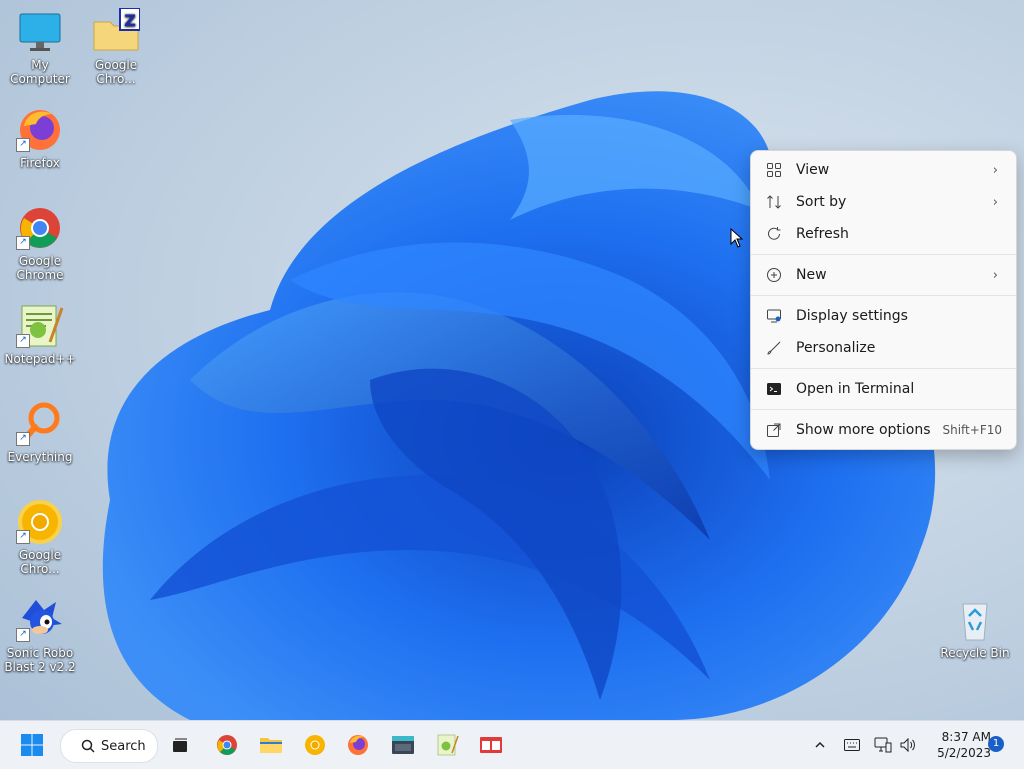 Image resolution: width=1024 pixels, height=769 pixels. What do you see at coordinates (966, 737) in the screenshot?
I see `clock-time: 8:37 AM` at bounding box center [966, 737].